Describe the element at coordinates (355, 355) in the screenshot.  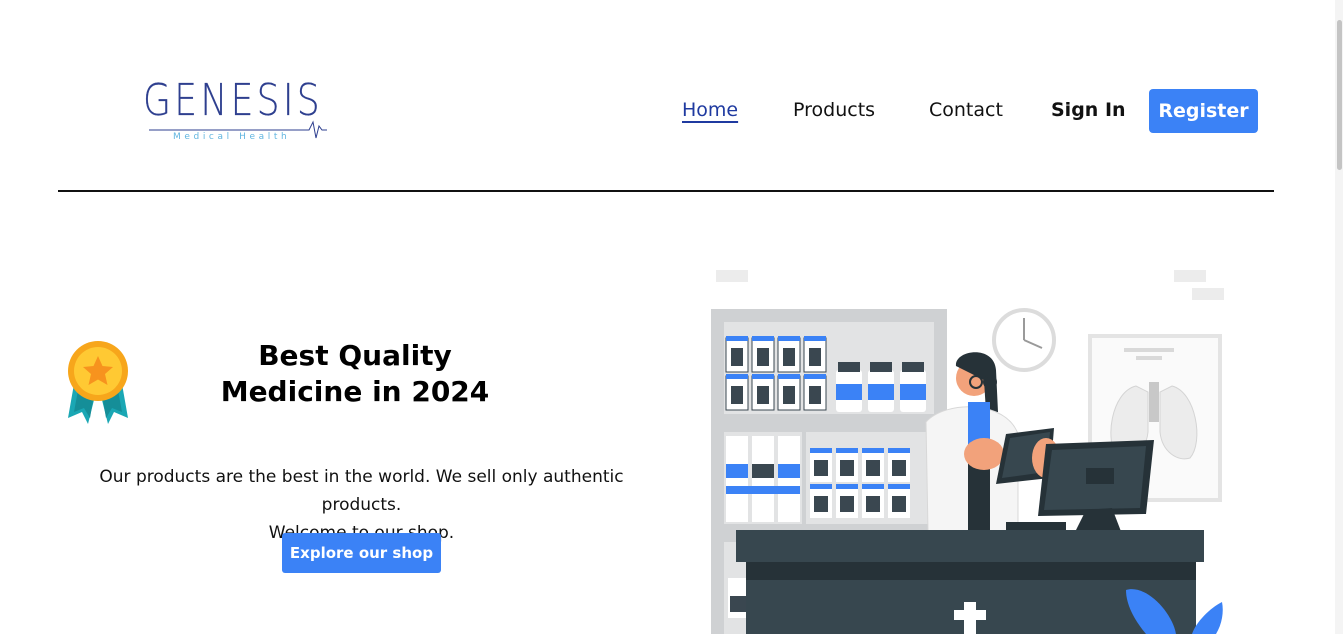
I see `hero-title-line-1: Best Quality` at that location.